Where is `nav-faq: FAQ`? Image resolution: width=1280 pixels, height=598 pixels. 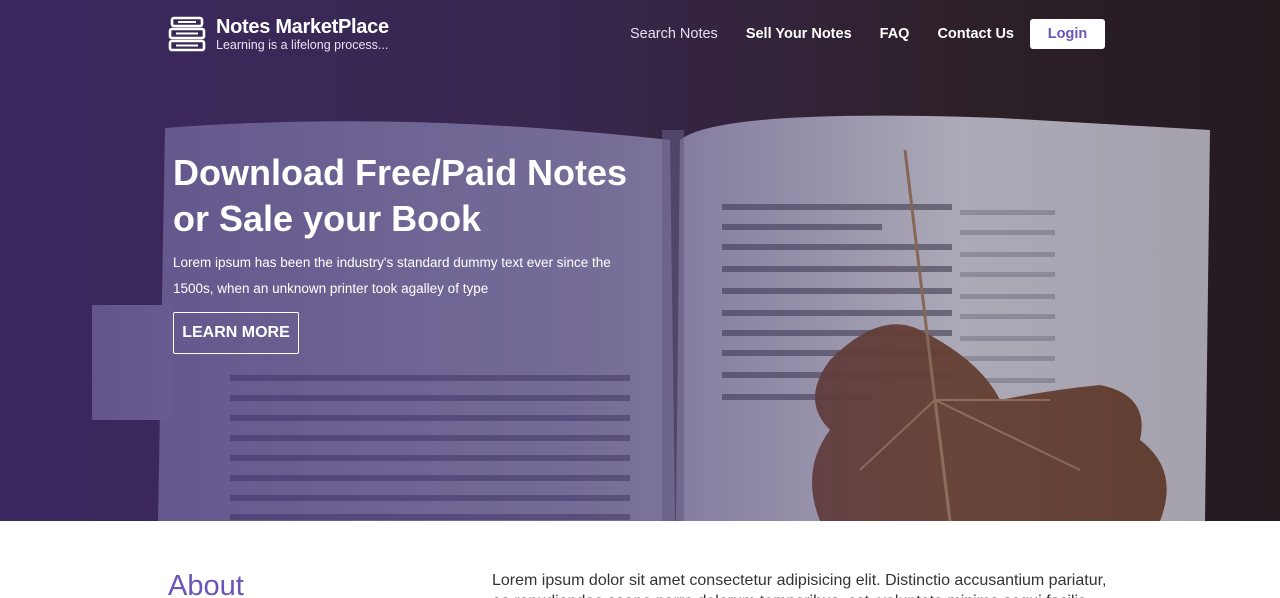 nav-faq: FAQ is located at coordinates (895, 34).